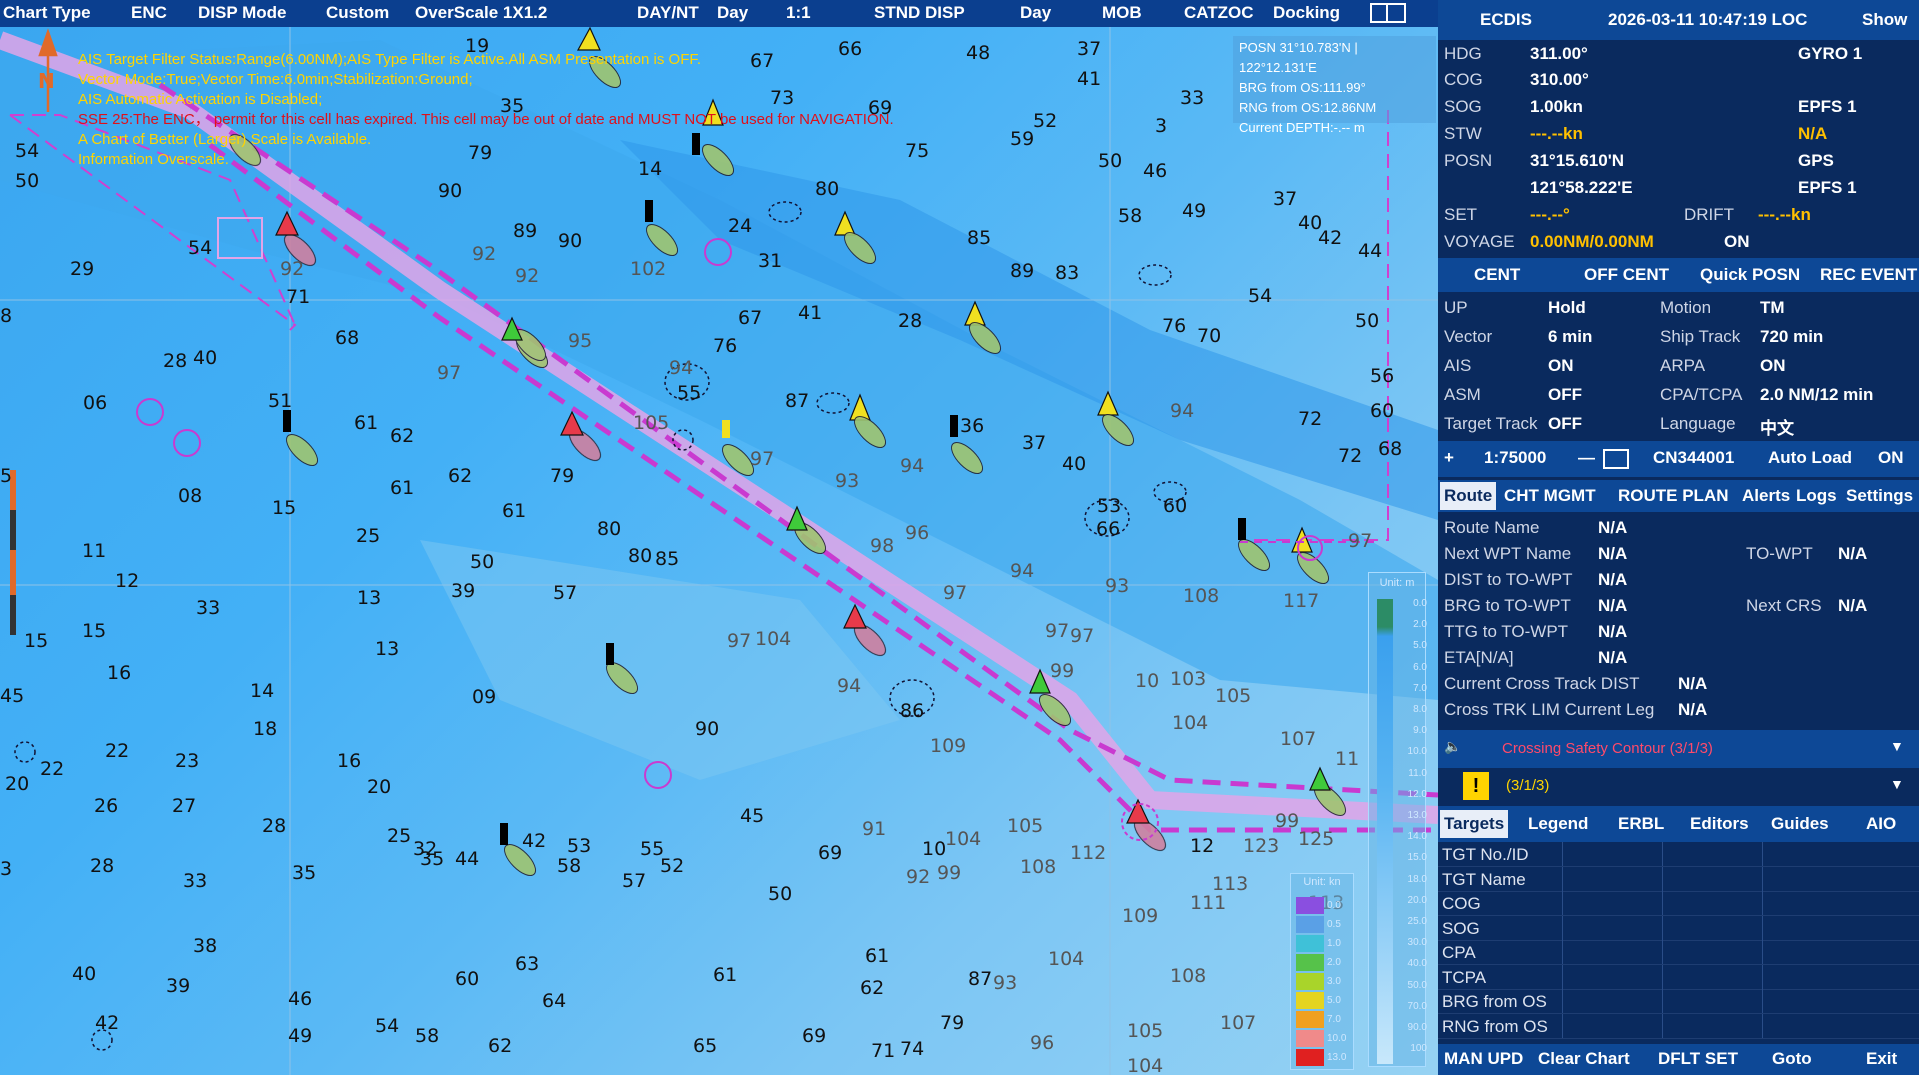  What do you see at coordinates (1484, 879) in the screenshot?
I see `target-row-label: TGT Name` at bounding box center [1484, 879].